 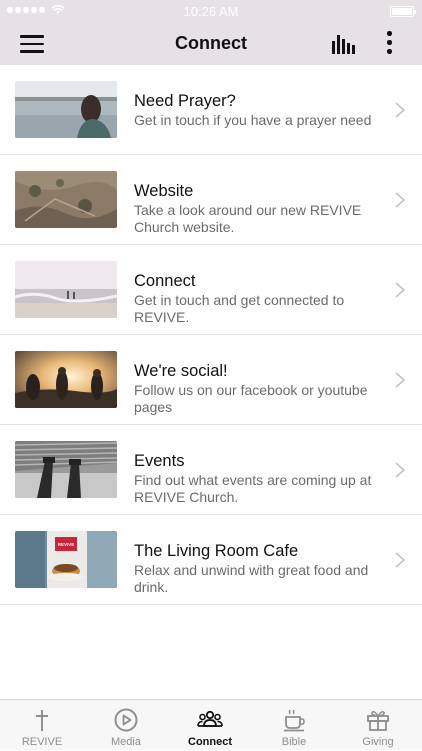 I want to click on tab-bible: Bible, so click(x=294, y=725).